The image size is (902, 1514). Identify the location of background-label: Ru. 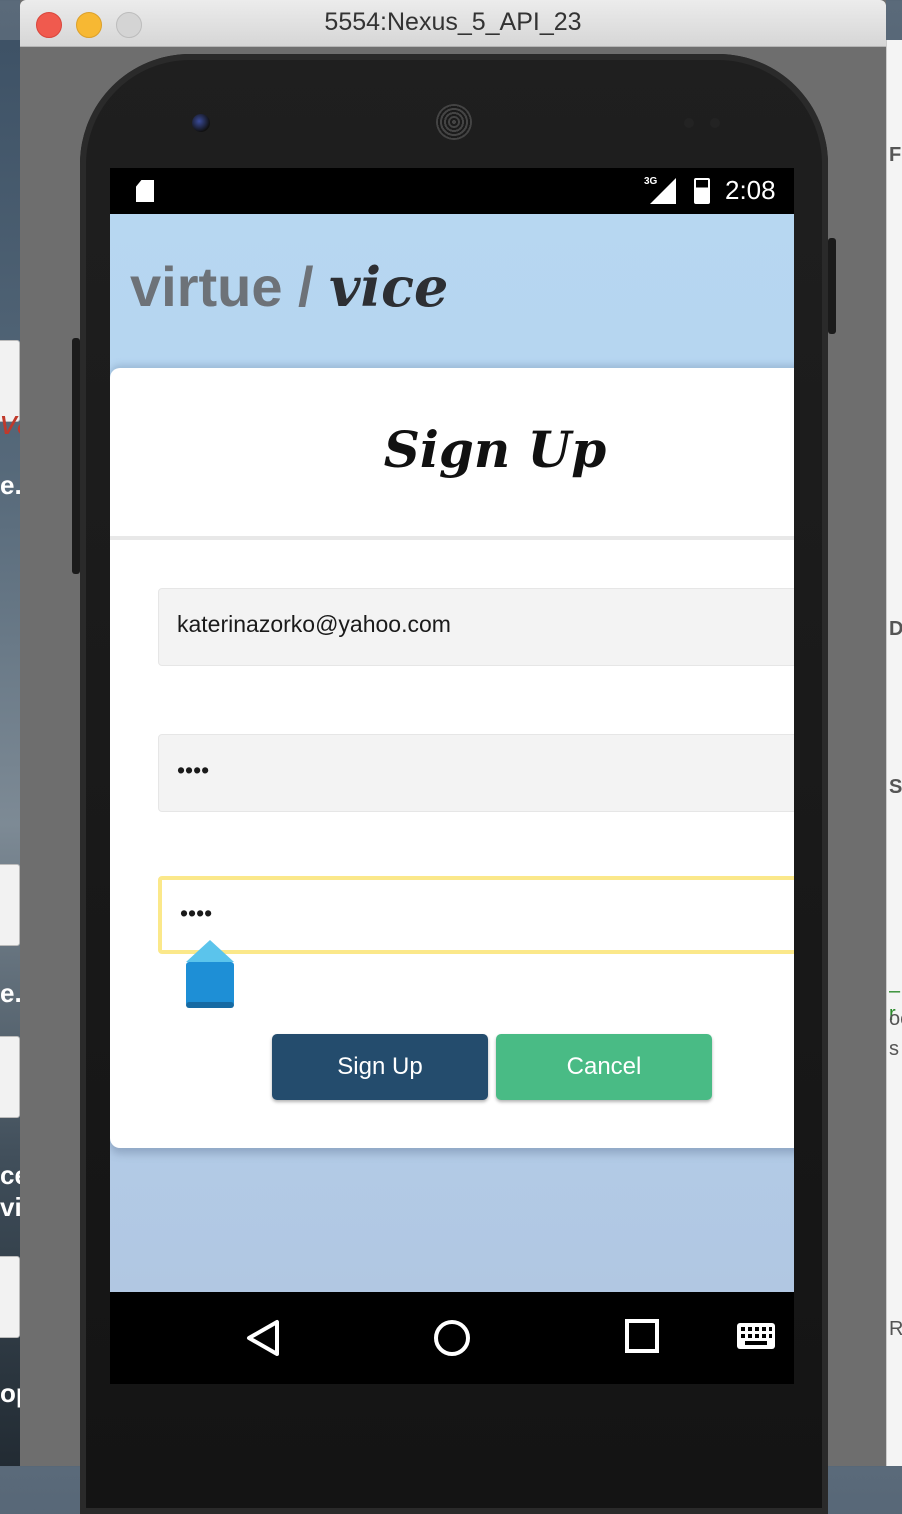
(895, 1329).